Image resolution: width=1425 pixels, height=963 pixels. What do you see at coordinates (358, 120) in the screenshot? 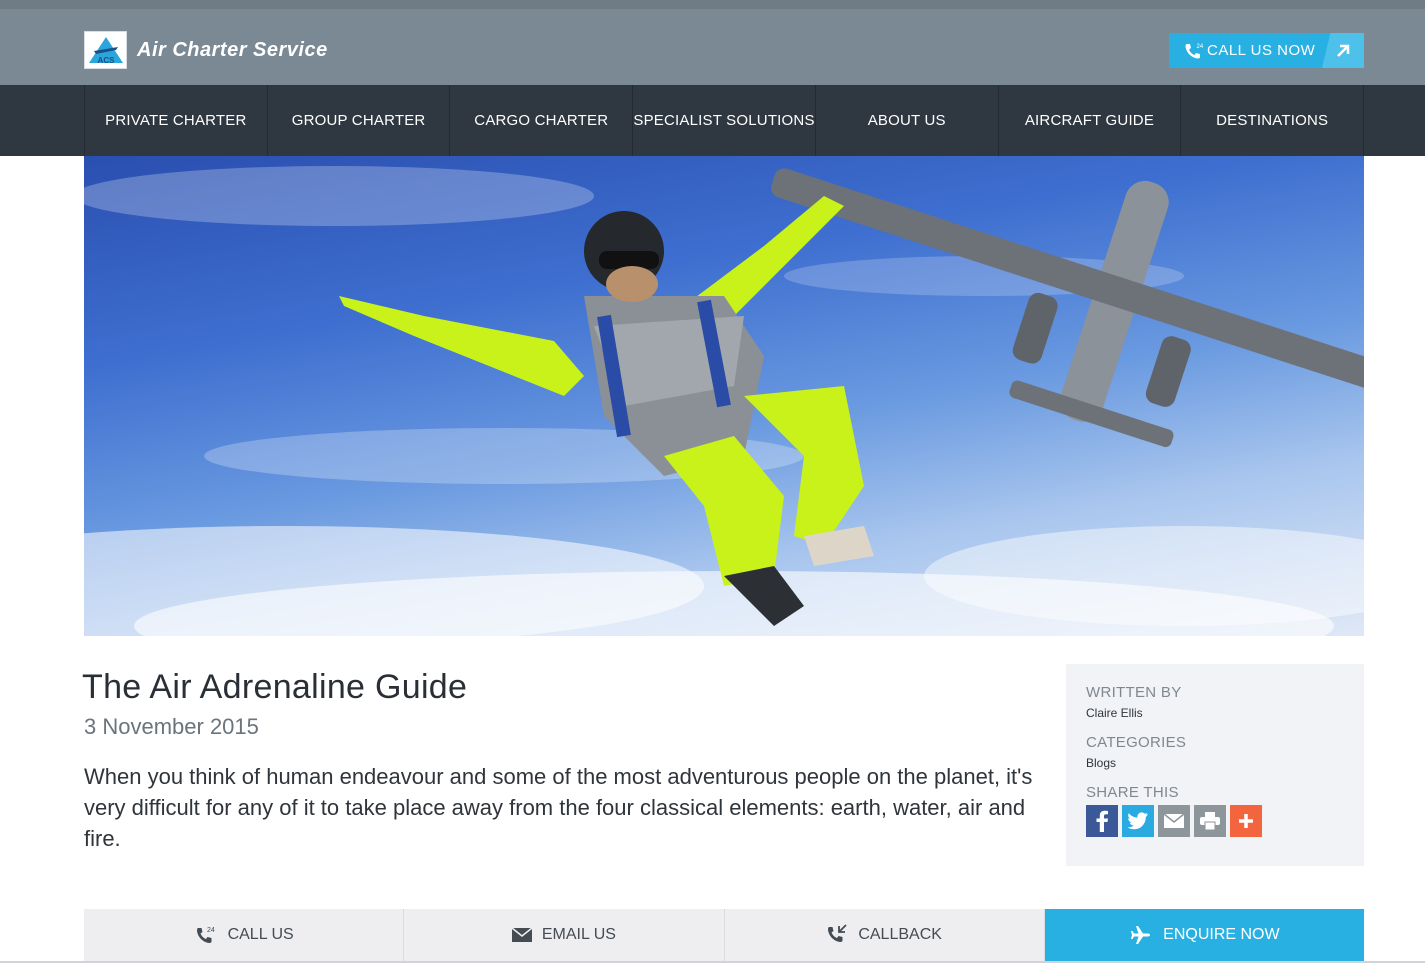
I see `nav-group-charter: GROUP CHARTER` at bounding box center [358, 120].